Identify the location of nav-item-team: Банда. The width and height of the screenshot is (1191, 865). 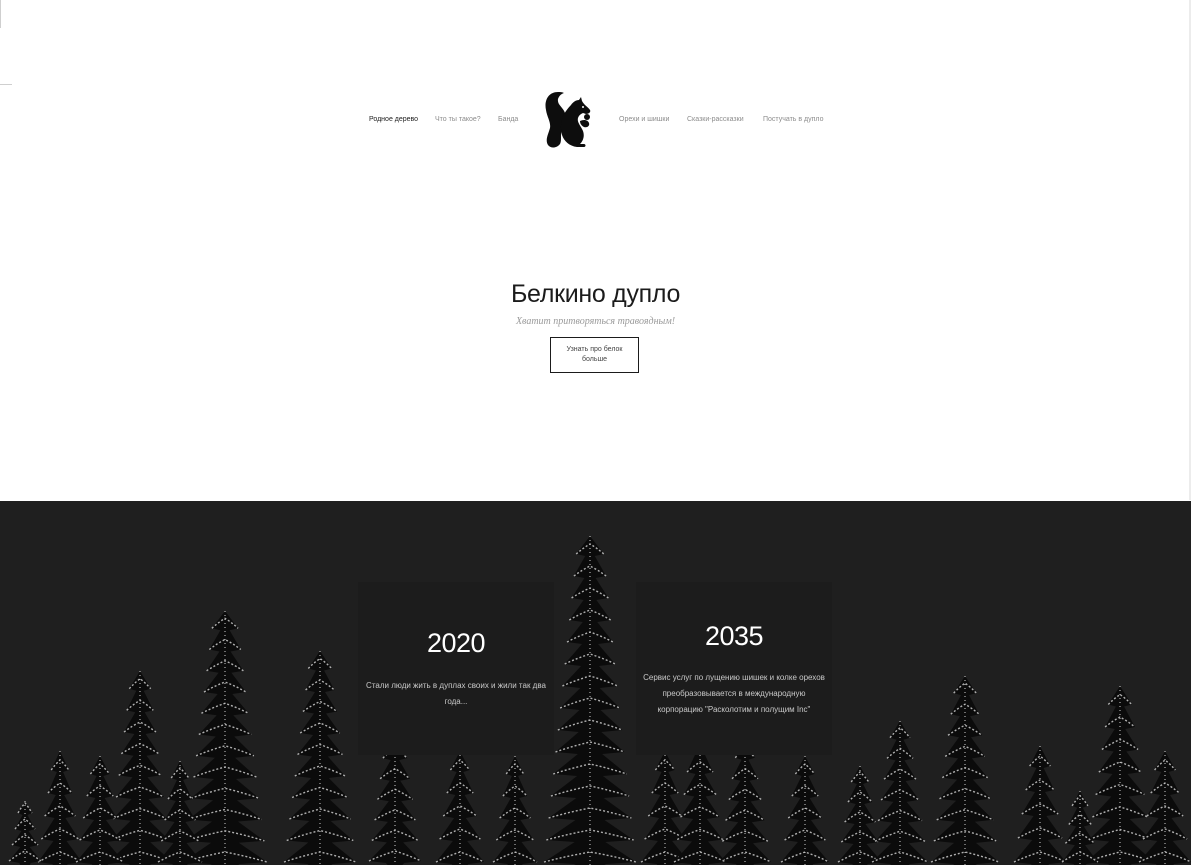
(508, 119).